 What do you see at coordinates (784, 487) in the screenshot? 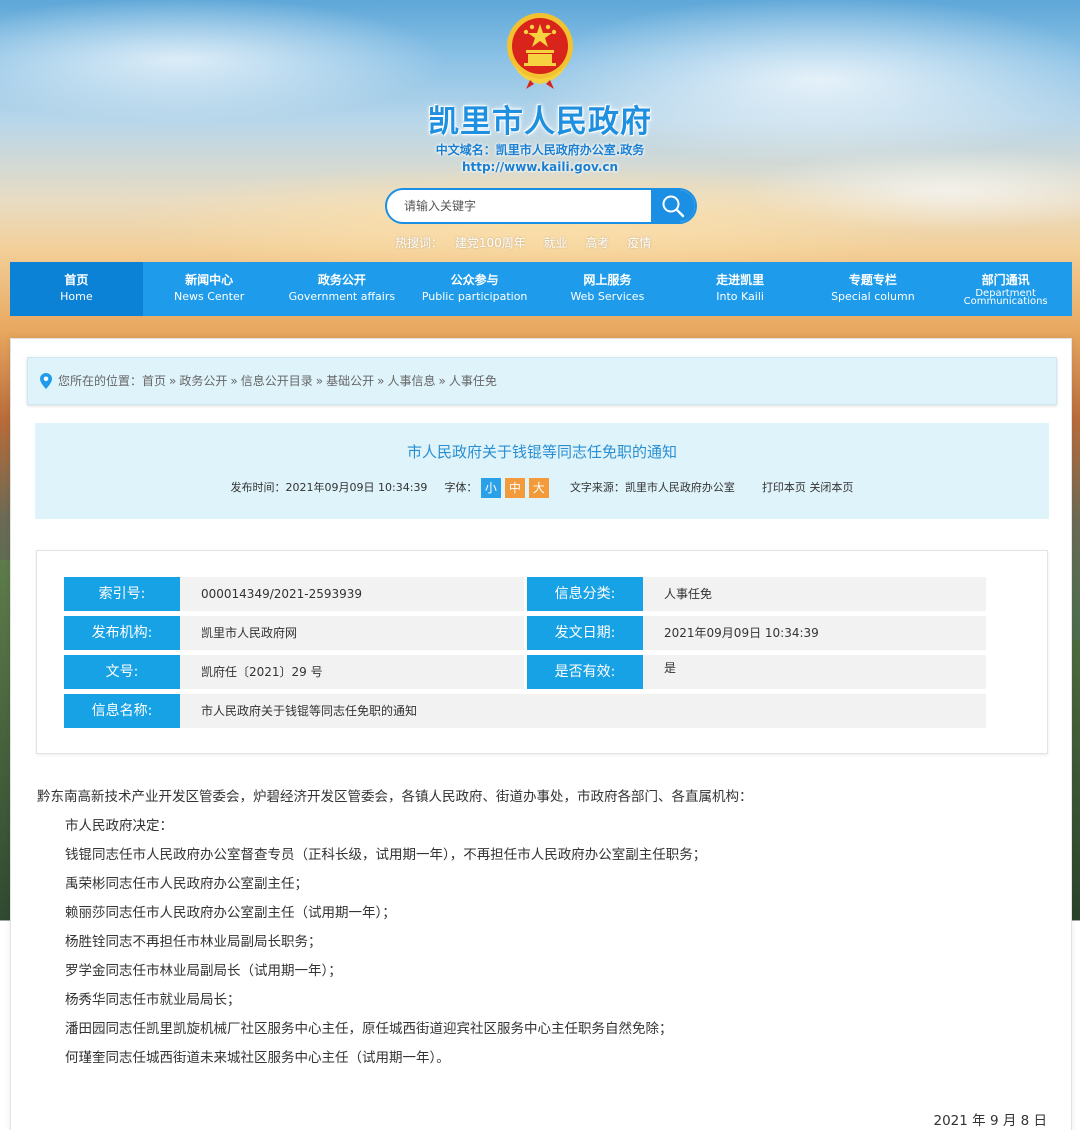
I see `print-page-link: 打印本页` at bounding box center [784, 487].